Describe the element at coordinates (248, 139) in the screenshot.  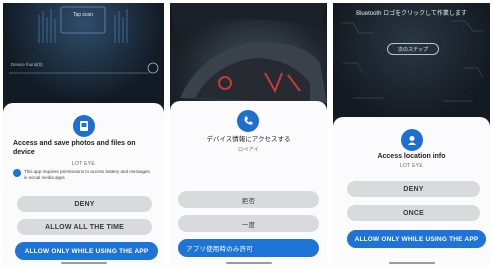
I see `permission-title: デバイス情報にアクセスする` at that location.